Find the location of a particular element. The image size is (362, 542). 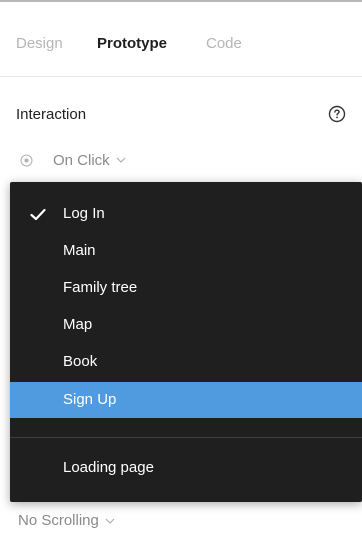

menu-item-loading-page: Loading page is located at coordinates (186, 468).